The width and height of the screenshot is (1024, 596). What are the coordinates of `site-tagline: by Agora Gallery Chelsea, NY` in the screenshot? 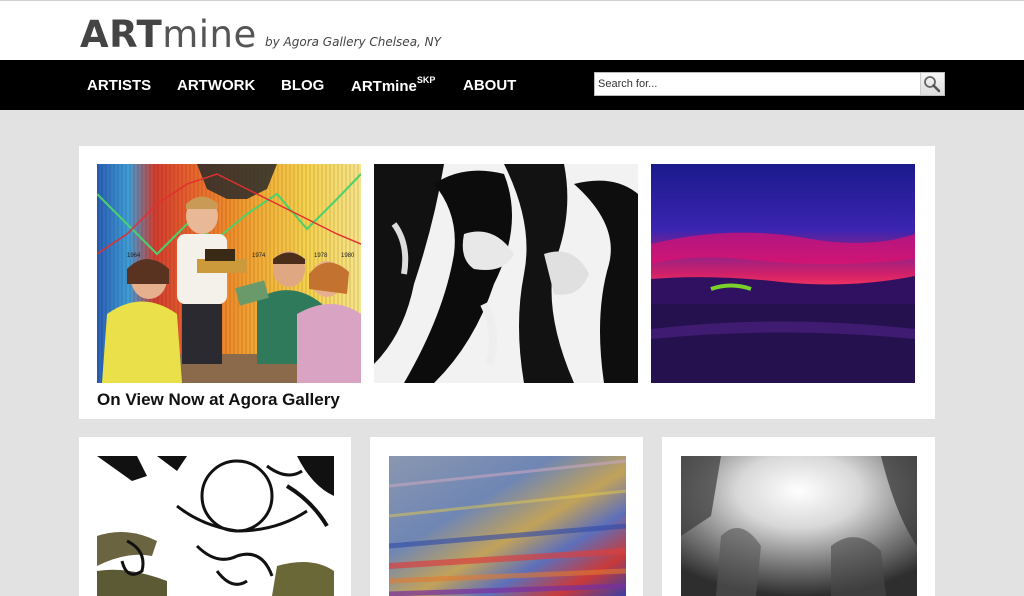 It's located at (353, 42).